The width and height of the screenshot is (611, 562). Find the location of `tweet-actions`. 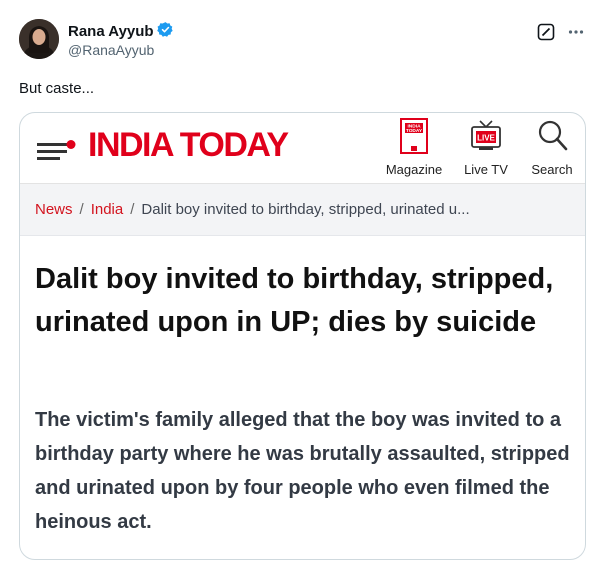

tweet-actions is located at coordinates (561, 34).